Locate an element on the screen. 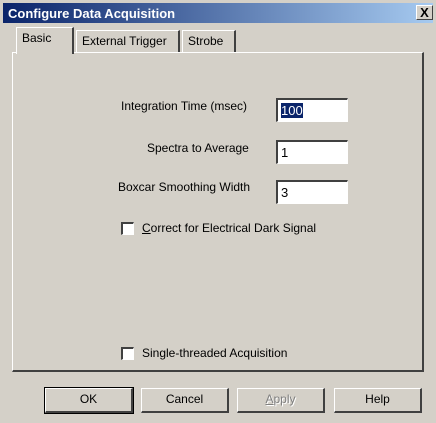  tab-basic: Basic is located at coordinates (45, 40).